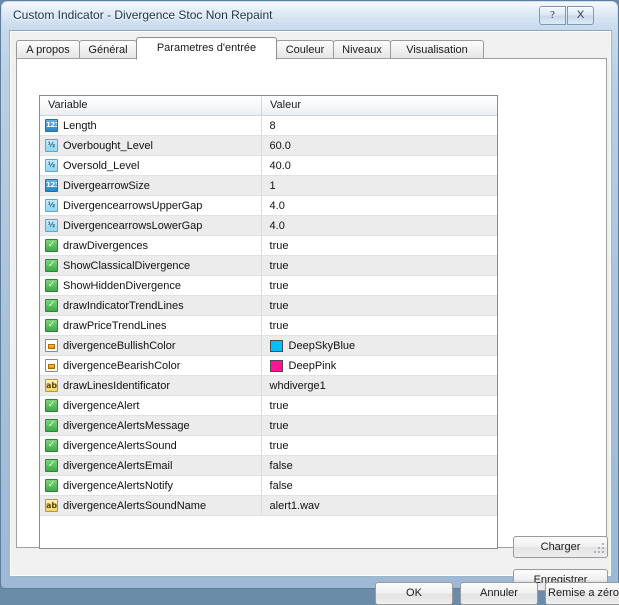 Image resolution: width=619 pixels, height=605 pixels. I want to click on table-row: ✓ divergenceAlert true, so click(268, 406).